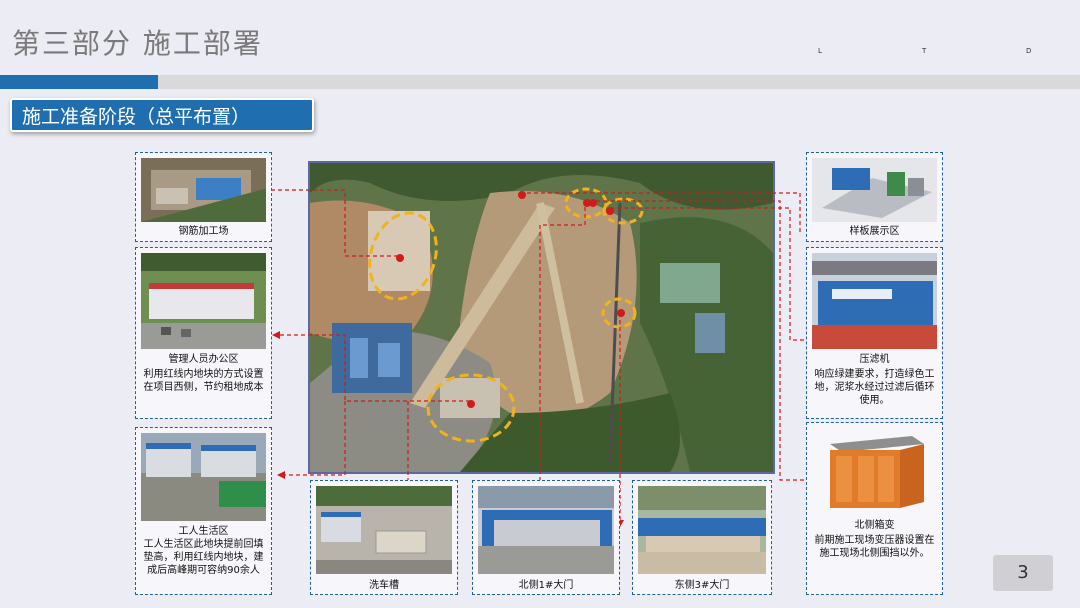  Describe the element at coordinates (203, 557) in the screenshot. I see `worker-living-desc: 工人生活区此地块提前回填垫高，利用红线内地块，建成后高峰期可容纳90余人` at that location.